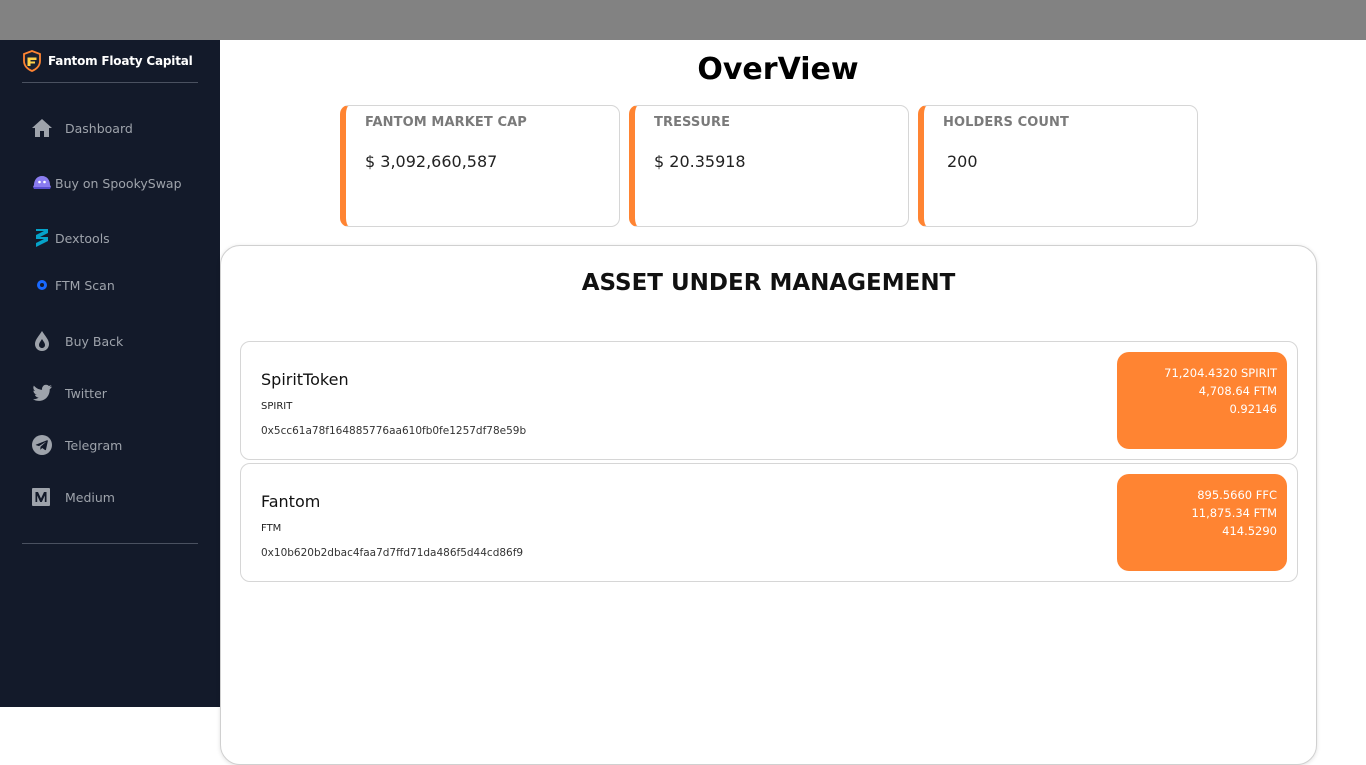 The width and height of the screenshot is (1366, 765). Describe the element at coordinates (277, 406) in the screenshot. I see `asset-symbol: SPIRIT` at that location.